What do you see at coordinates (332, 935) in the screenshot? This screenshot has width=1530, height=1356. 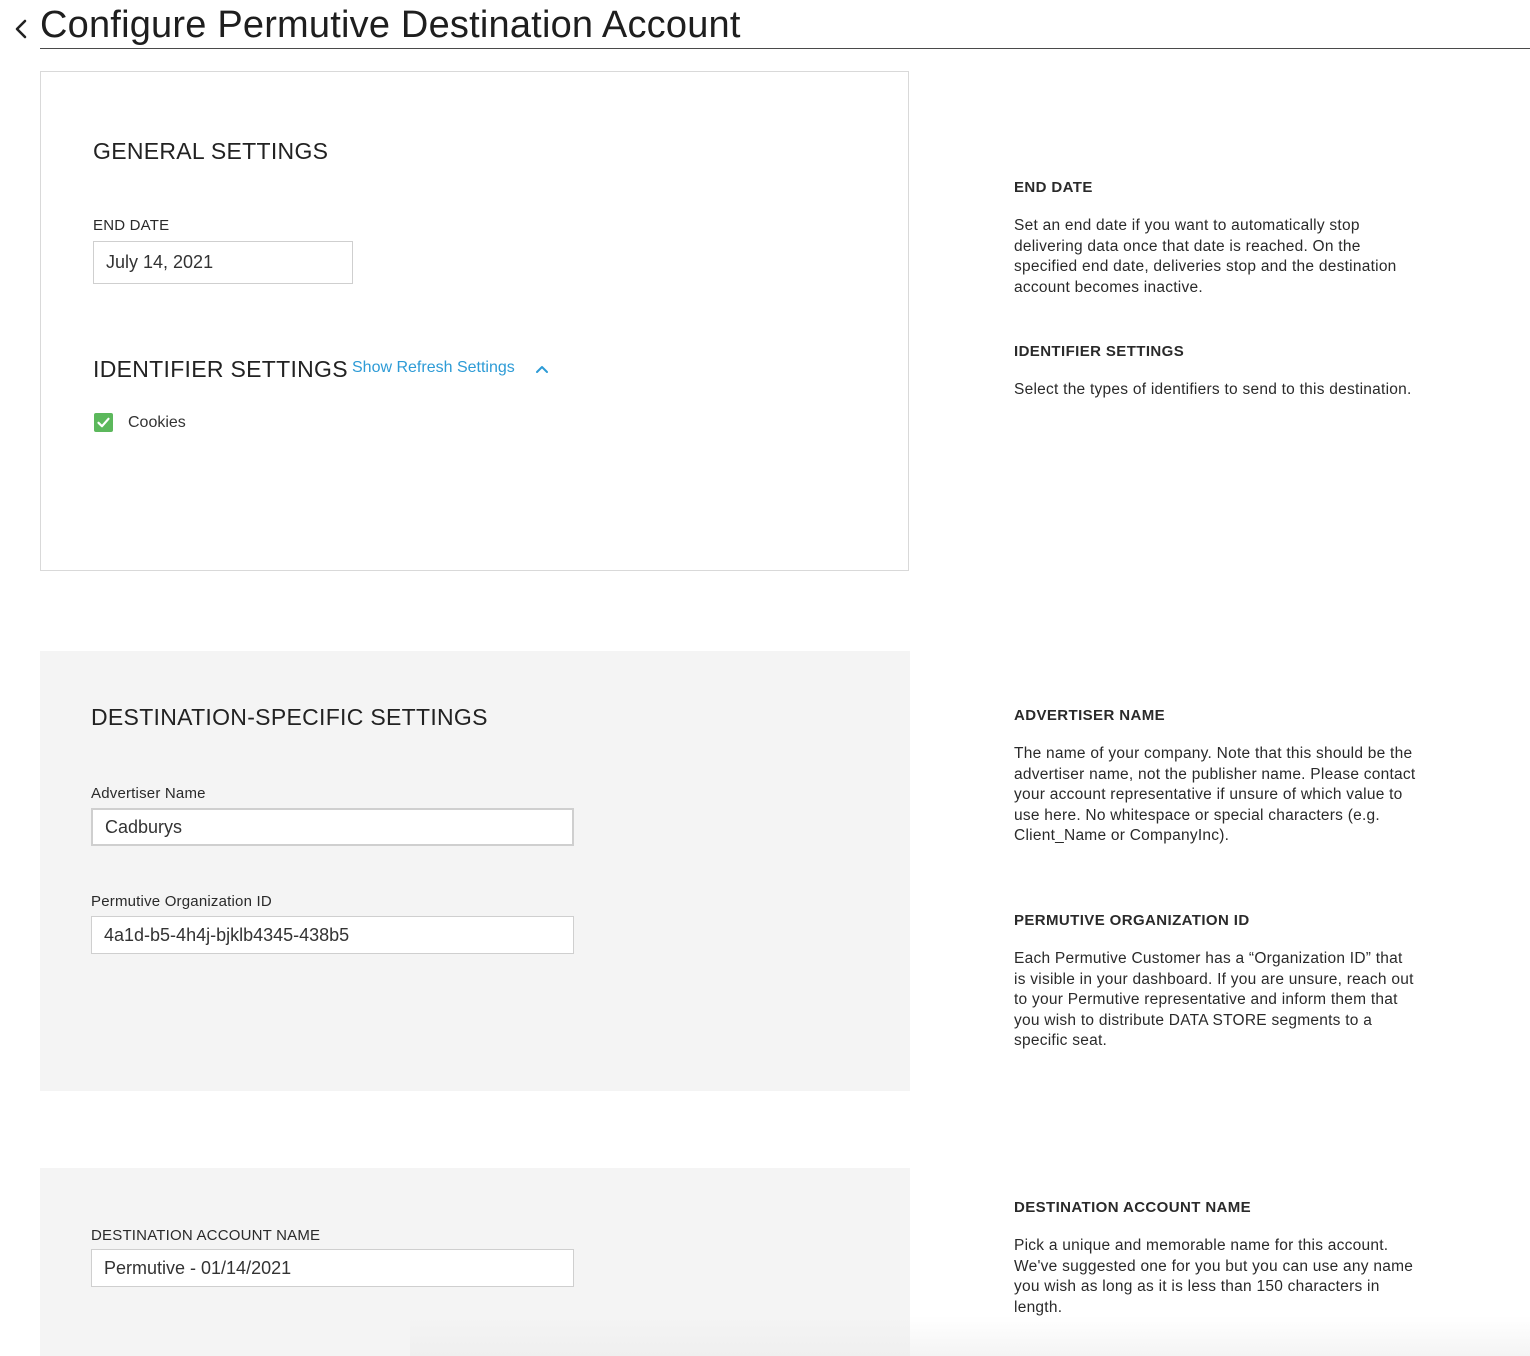 I see `organization-id-input` at bounding box center [332, 935].